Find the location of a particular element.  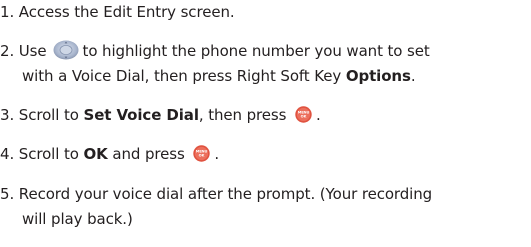

set-voice-dial-label: Set Voice Dial is located at coordinates (141, 115).